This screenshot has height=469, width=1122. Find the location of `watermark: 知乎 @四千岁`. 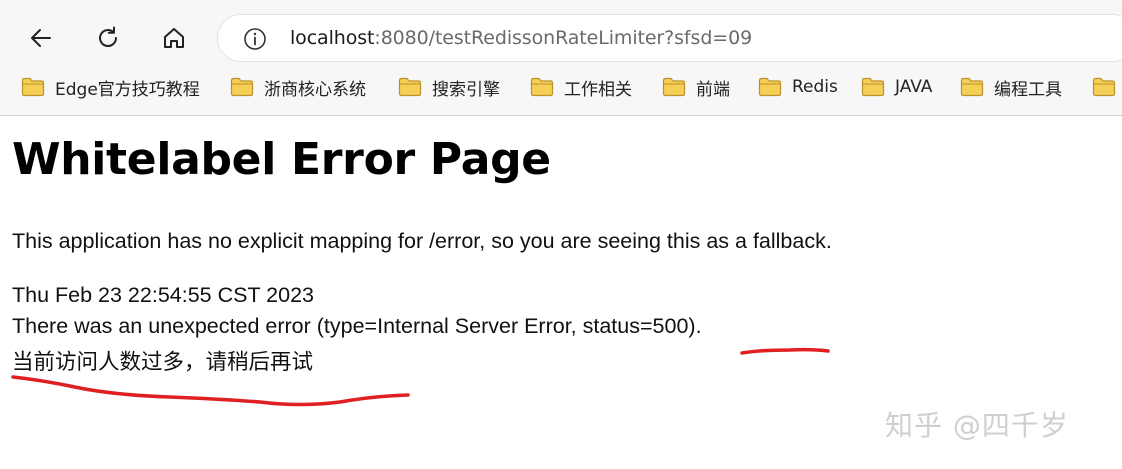

watermark: 知乎 @四千岁 is located at coordinates (977, 425).